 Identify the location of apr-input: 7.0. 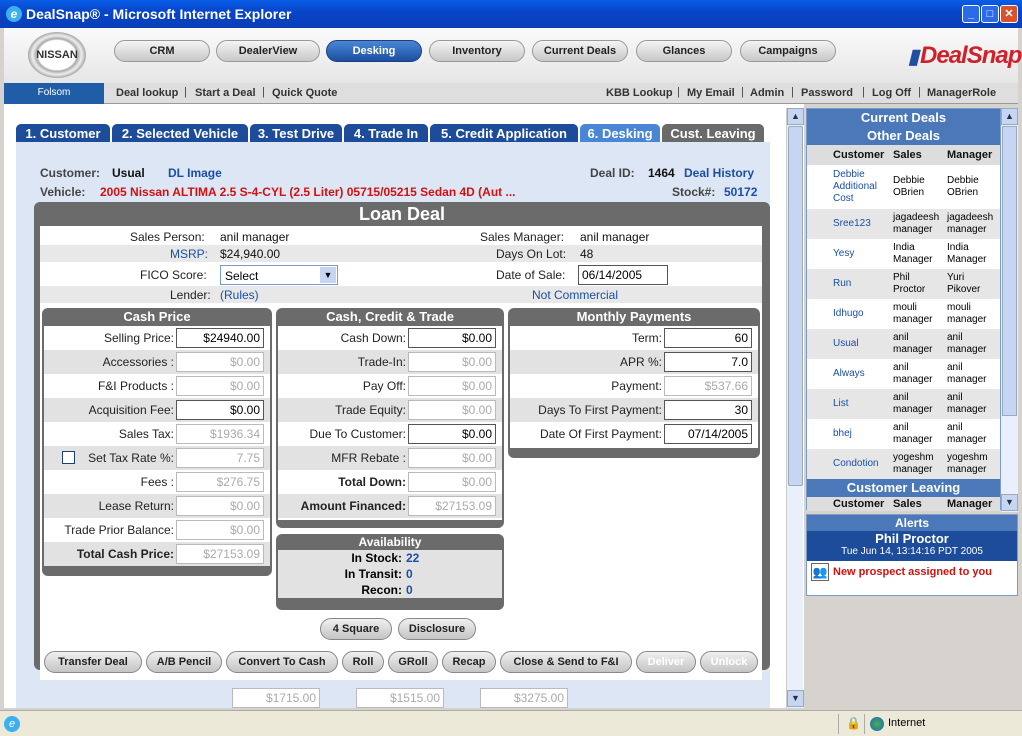
(708, 362).